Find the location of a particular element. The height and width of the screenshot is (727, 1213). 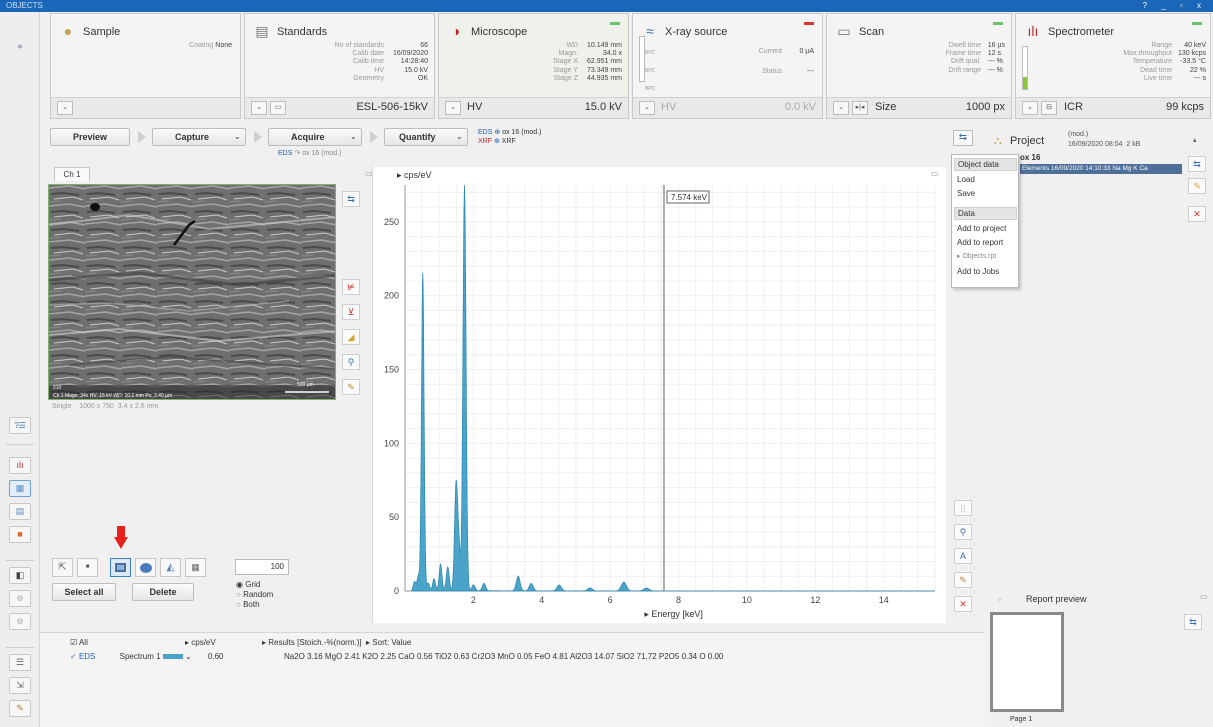

polygon-tool: ◭ is located at coordinates (170, 567).